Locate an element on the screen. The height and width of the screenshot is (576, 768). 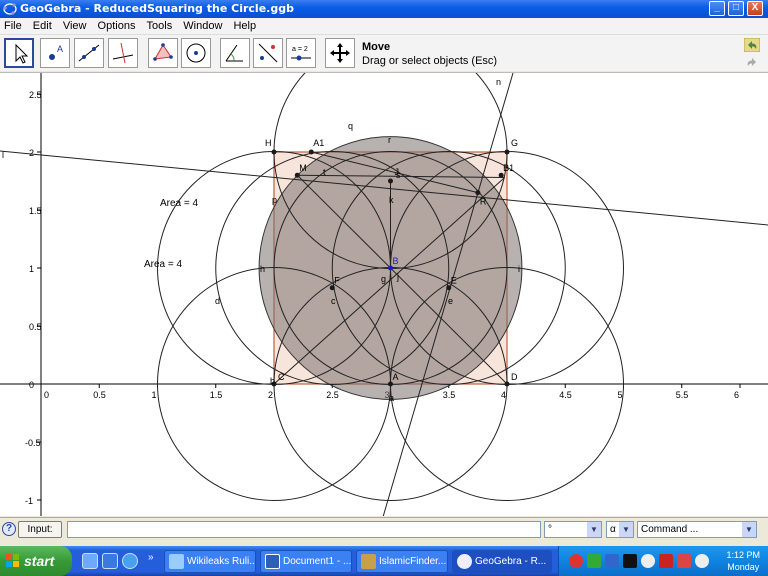
point-label-B: B is located at coordinates (396, 261).